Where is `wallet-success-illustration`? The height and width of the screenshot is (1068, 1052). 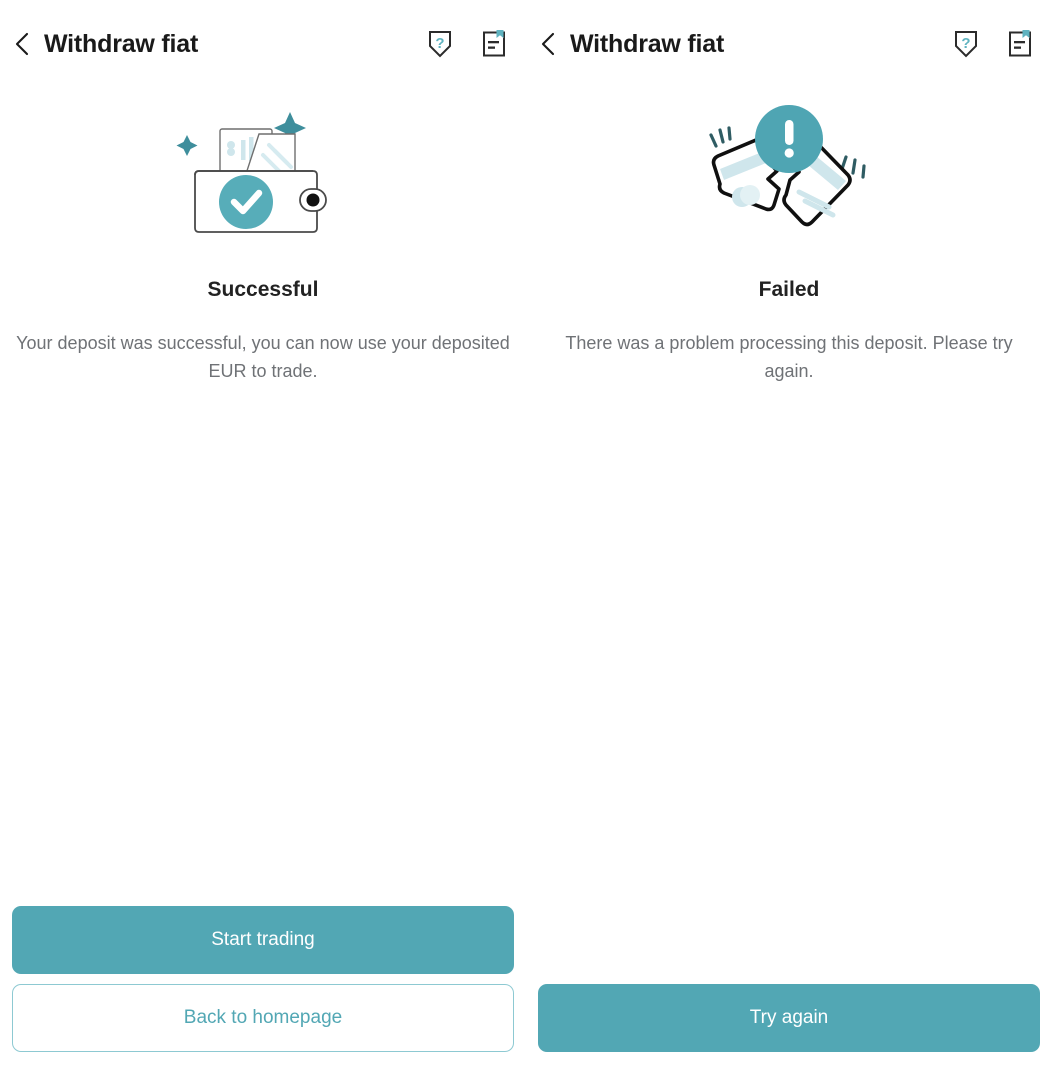
wallet-success-illustration is located at coordinates (251, 172).